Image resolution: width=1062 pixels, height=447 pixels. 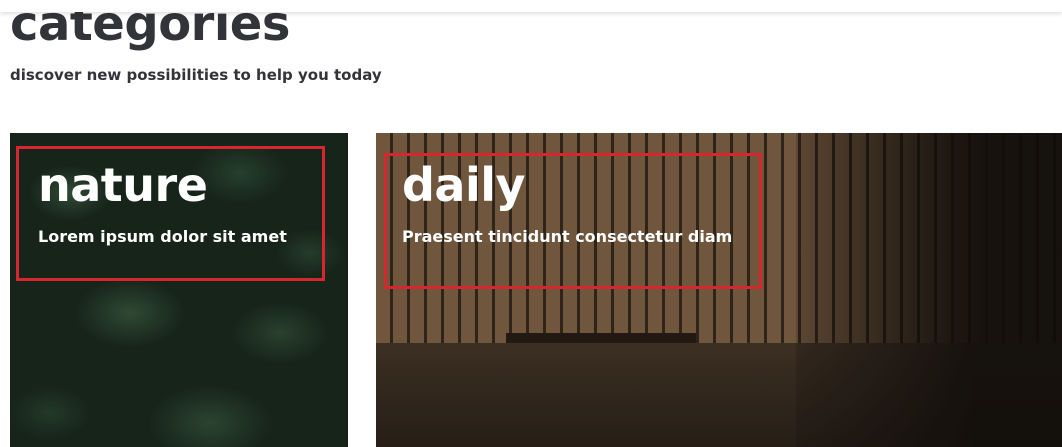 What do you see at coordinates (464, 185) in the screenshot?
I see `card-title: daily` at bounding box center [464, 185].